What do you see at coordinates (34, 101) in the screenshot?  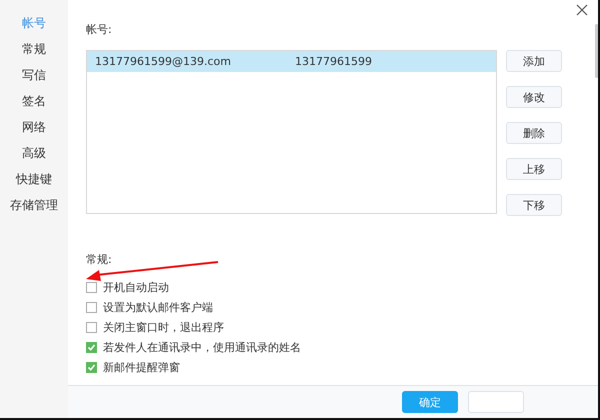 I see `sidebar-item: 签名` at bounding box center [34, 101].